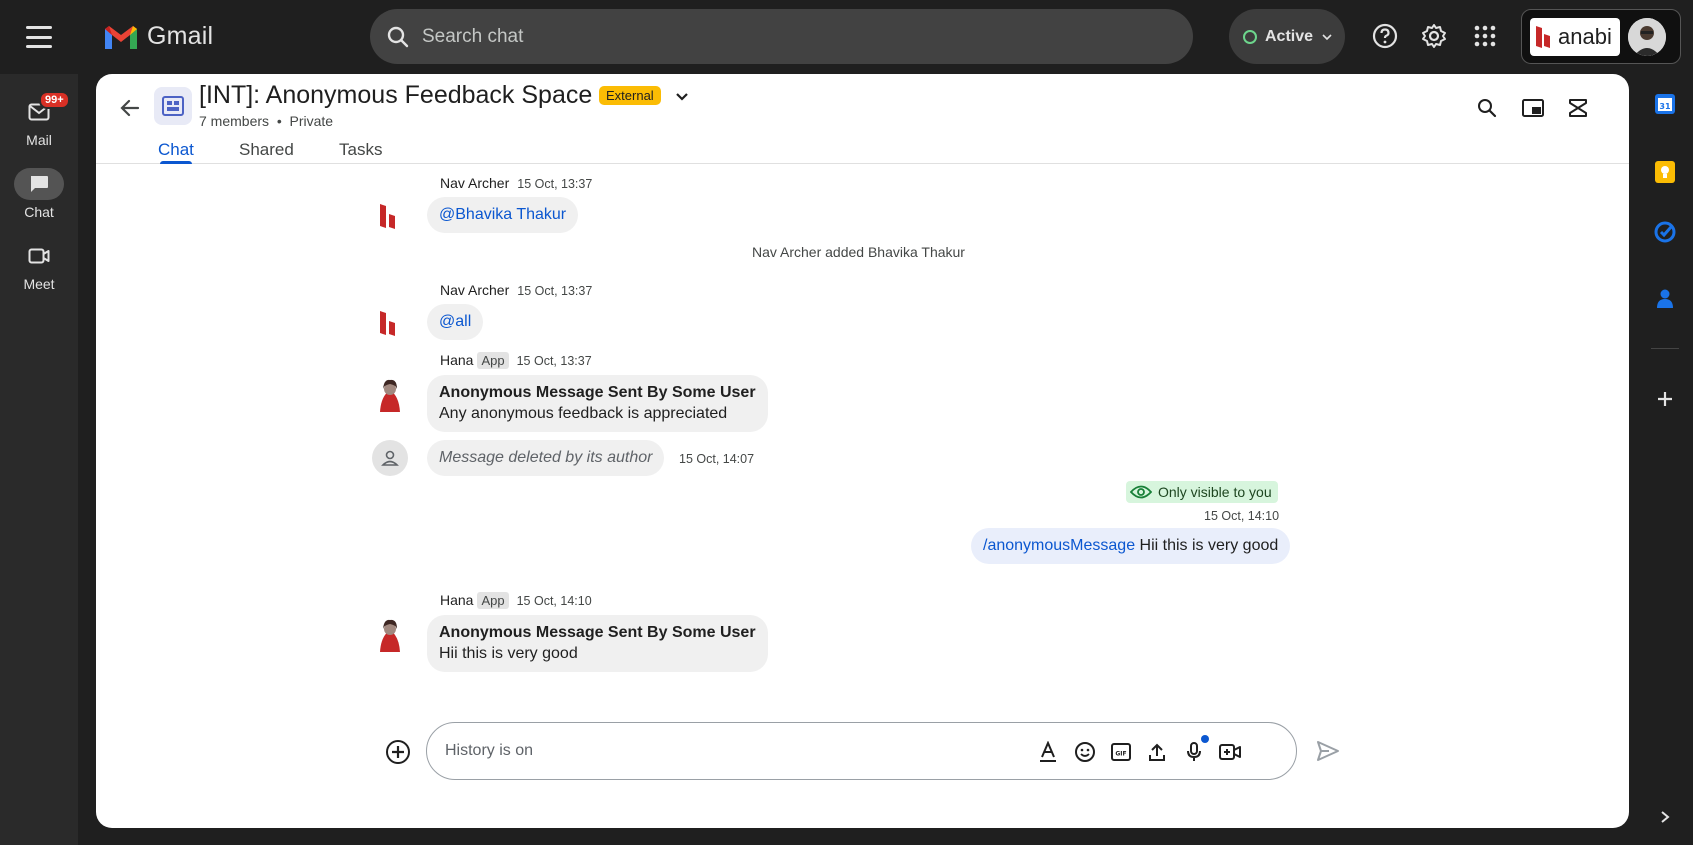 This screenshot has width=1693, height=845. Describe the element at coordinates (455, 321) in the screenshot. I see `mention-link: @all` at that location.